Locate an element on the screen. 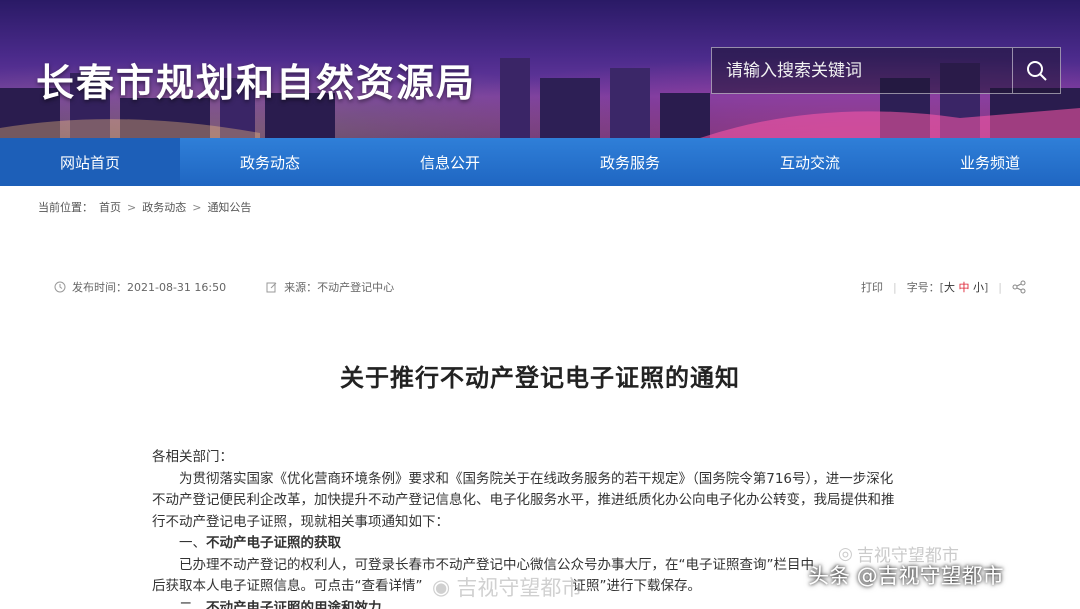 The image size is (1080, 609). nav-item-information-disclosure: 信息公开 is located at coordinates (450, 162).